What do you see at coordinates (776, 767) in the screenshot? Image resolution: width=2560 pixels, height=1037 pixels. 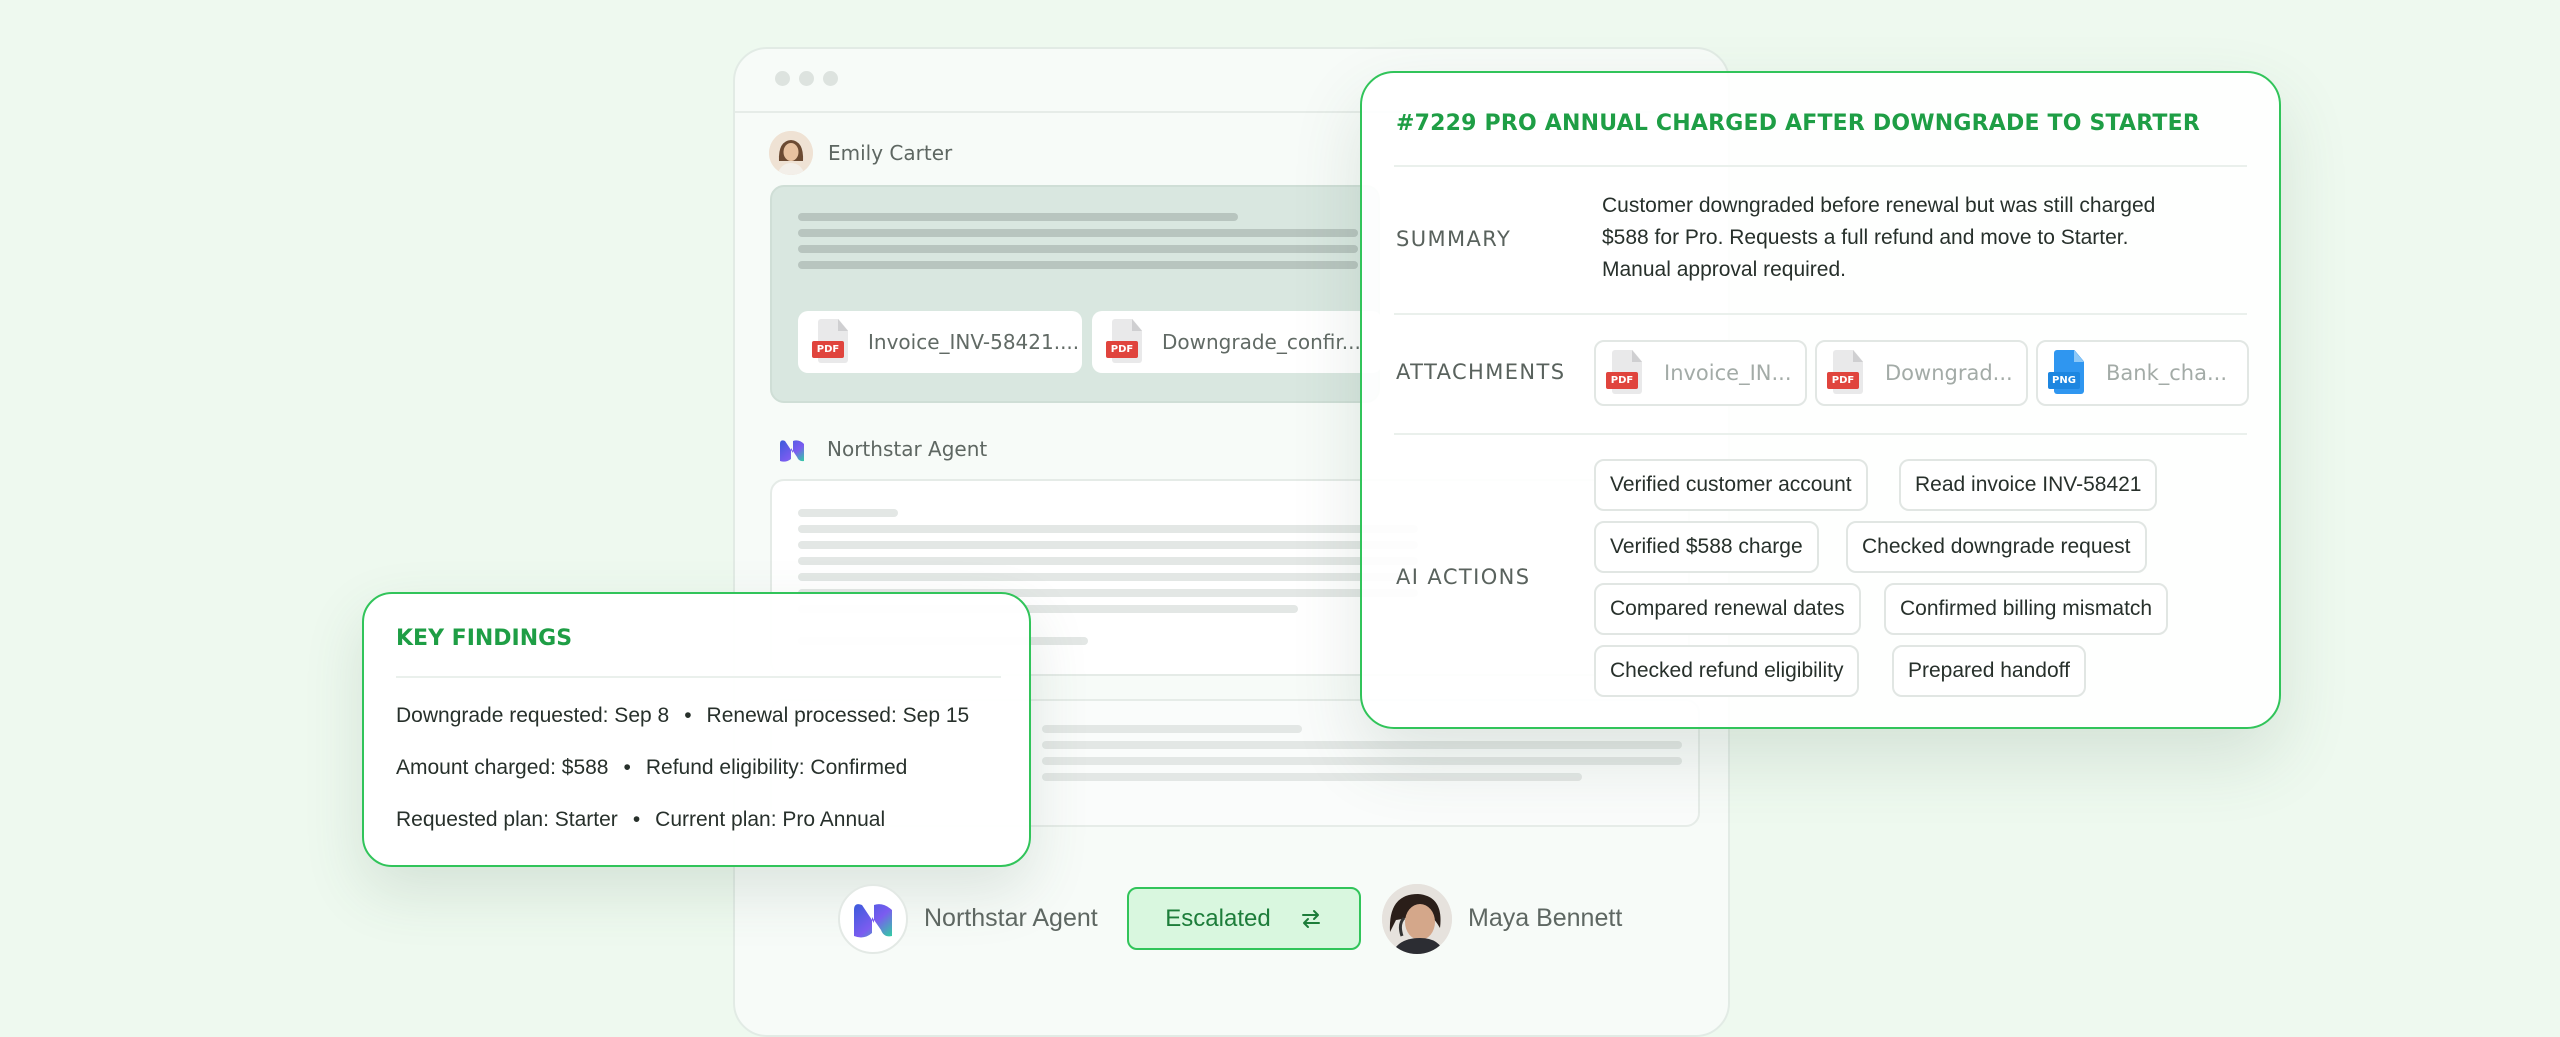 I see `finding-item: Refund eligibility: Confirmed` at bounding box center [776, 767].